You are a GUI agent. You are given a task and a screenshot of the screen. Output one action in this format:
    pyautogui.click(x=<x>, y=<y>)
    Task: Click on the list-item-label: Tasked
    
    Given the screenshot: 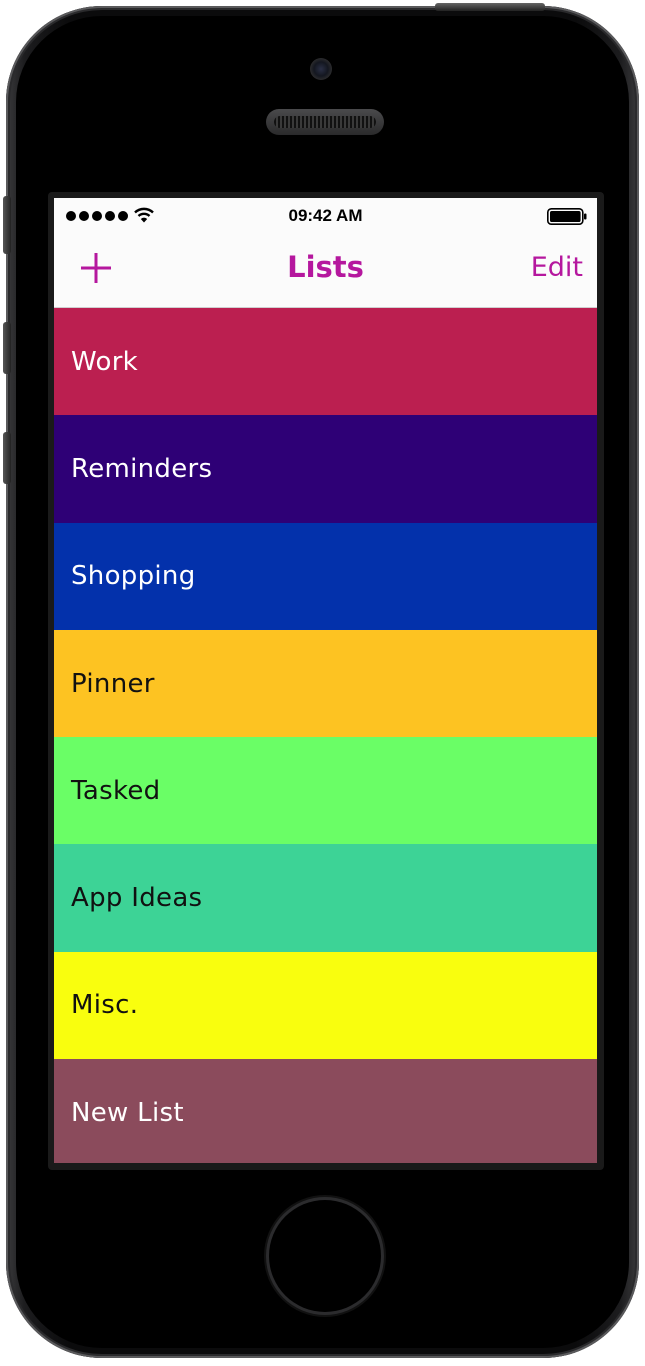 What is the action you would take?
    pyautogui.click(x=116, y=790)
    